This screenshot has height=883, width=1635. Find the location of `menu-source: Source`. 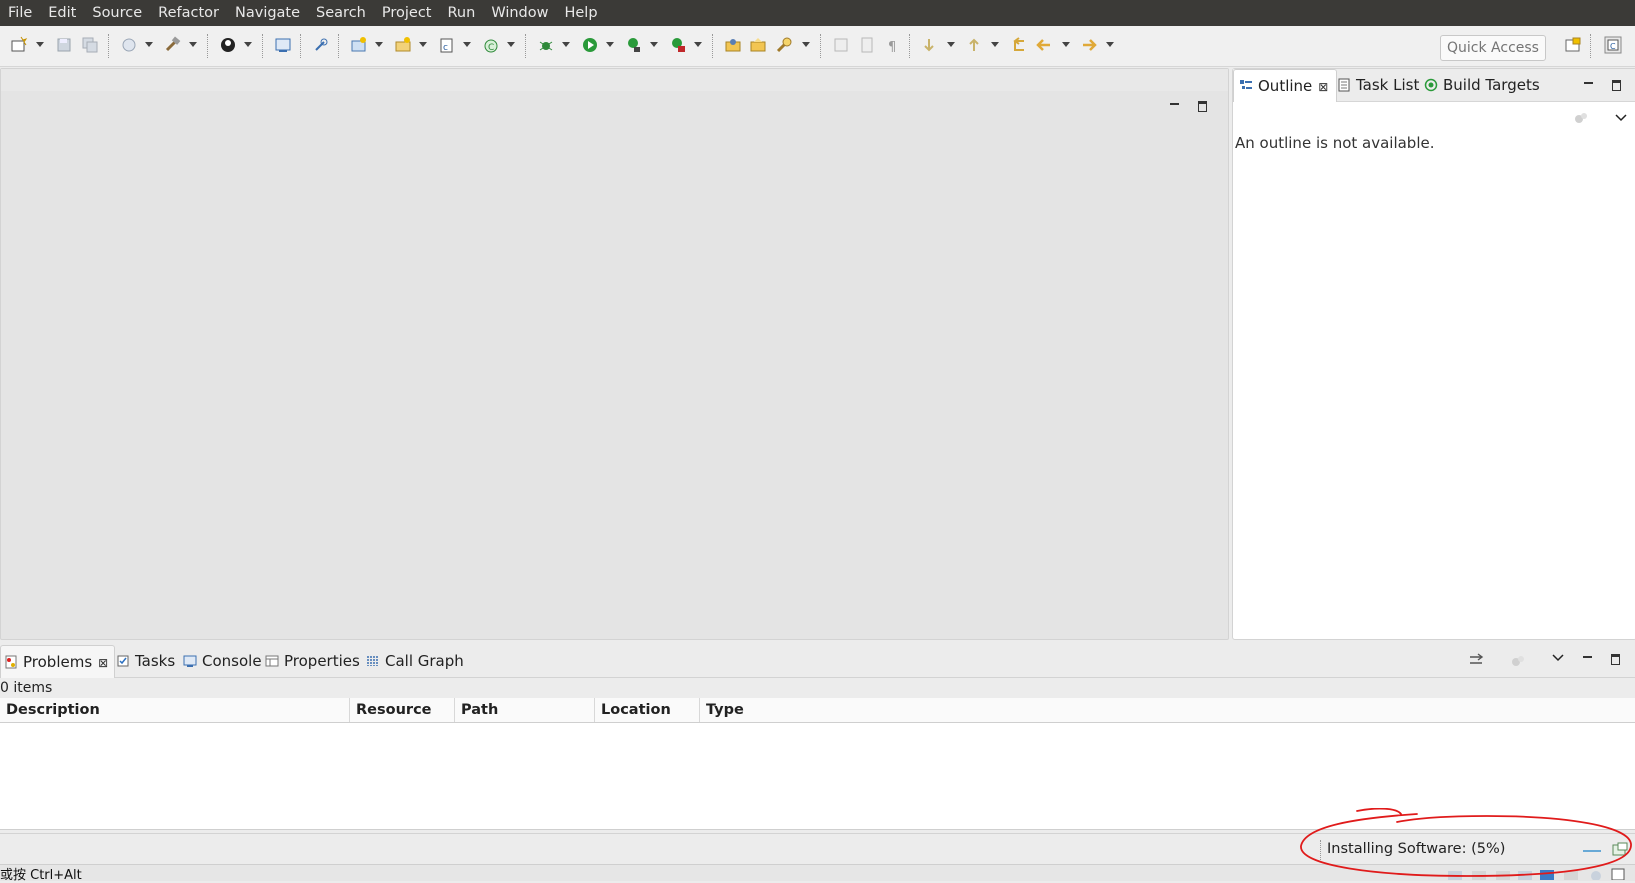

menu-source: Source is located at coordinates (117, 13).